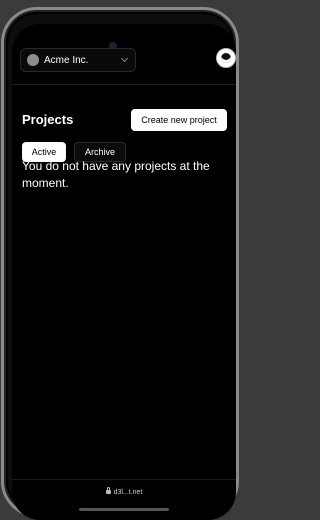  What do you see at coordinates (124, 58) in the screenshot?
I see `chevron-down-icon` at bounding box center [124, 58].